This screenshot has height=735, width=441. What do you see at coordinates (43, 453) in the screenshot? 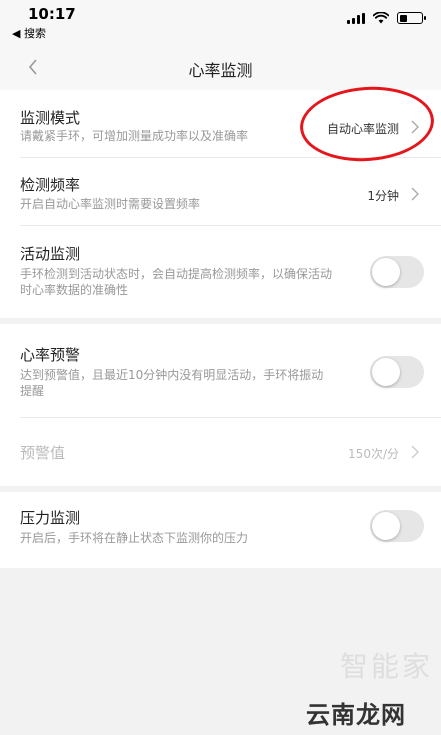
I see `setting-title: 预警值` at bounding box center [43, 453].